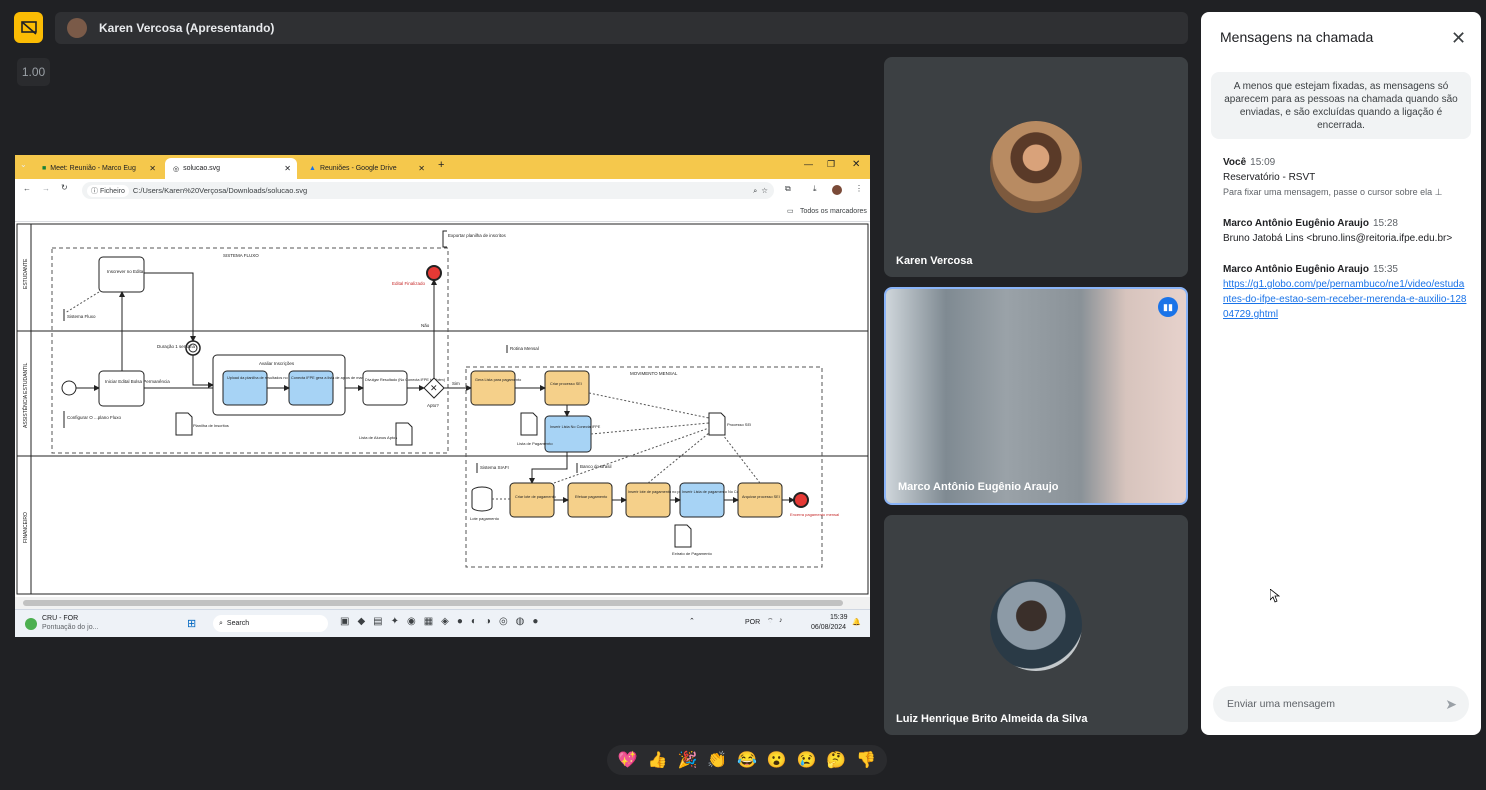  Describe the element at coordinates (856, 164) in the screenshot. I see `close-window-icon: ✕` at that location.